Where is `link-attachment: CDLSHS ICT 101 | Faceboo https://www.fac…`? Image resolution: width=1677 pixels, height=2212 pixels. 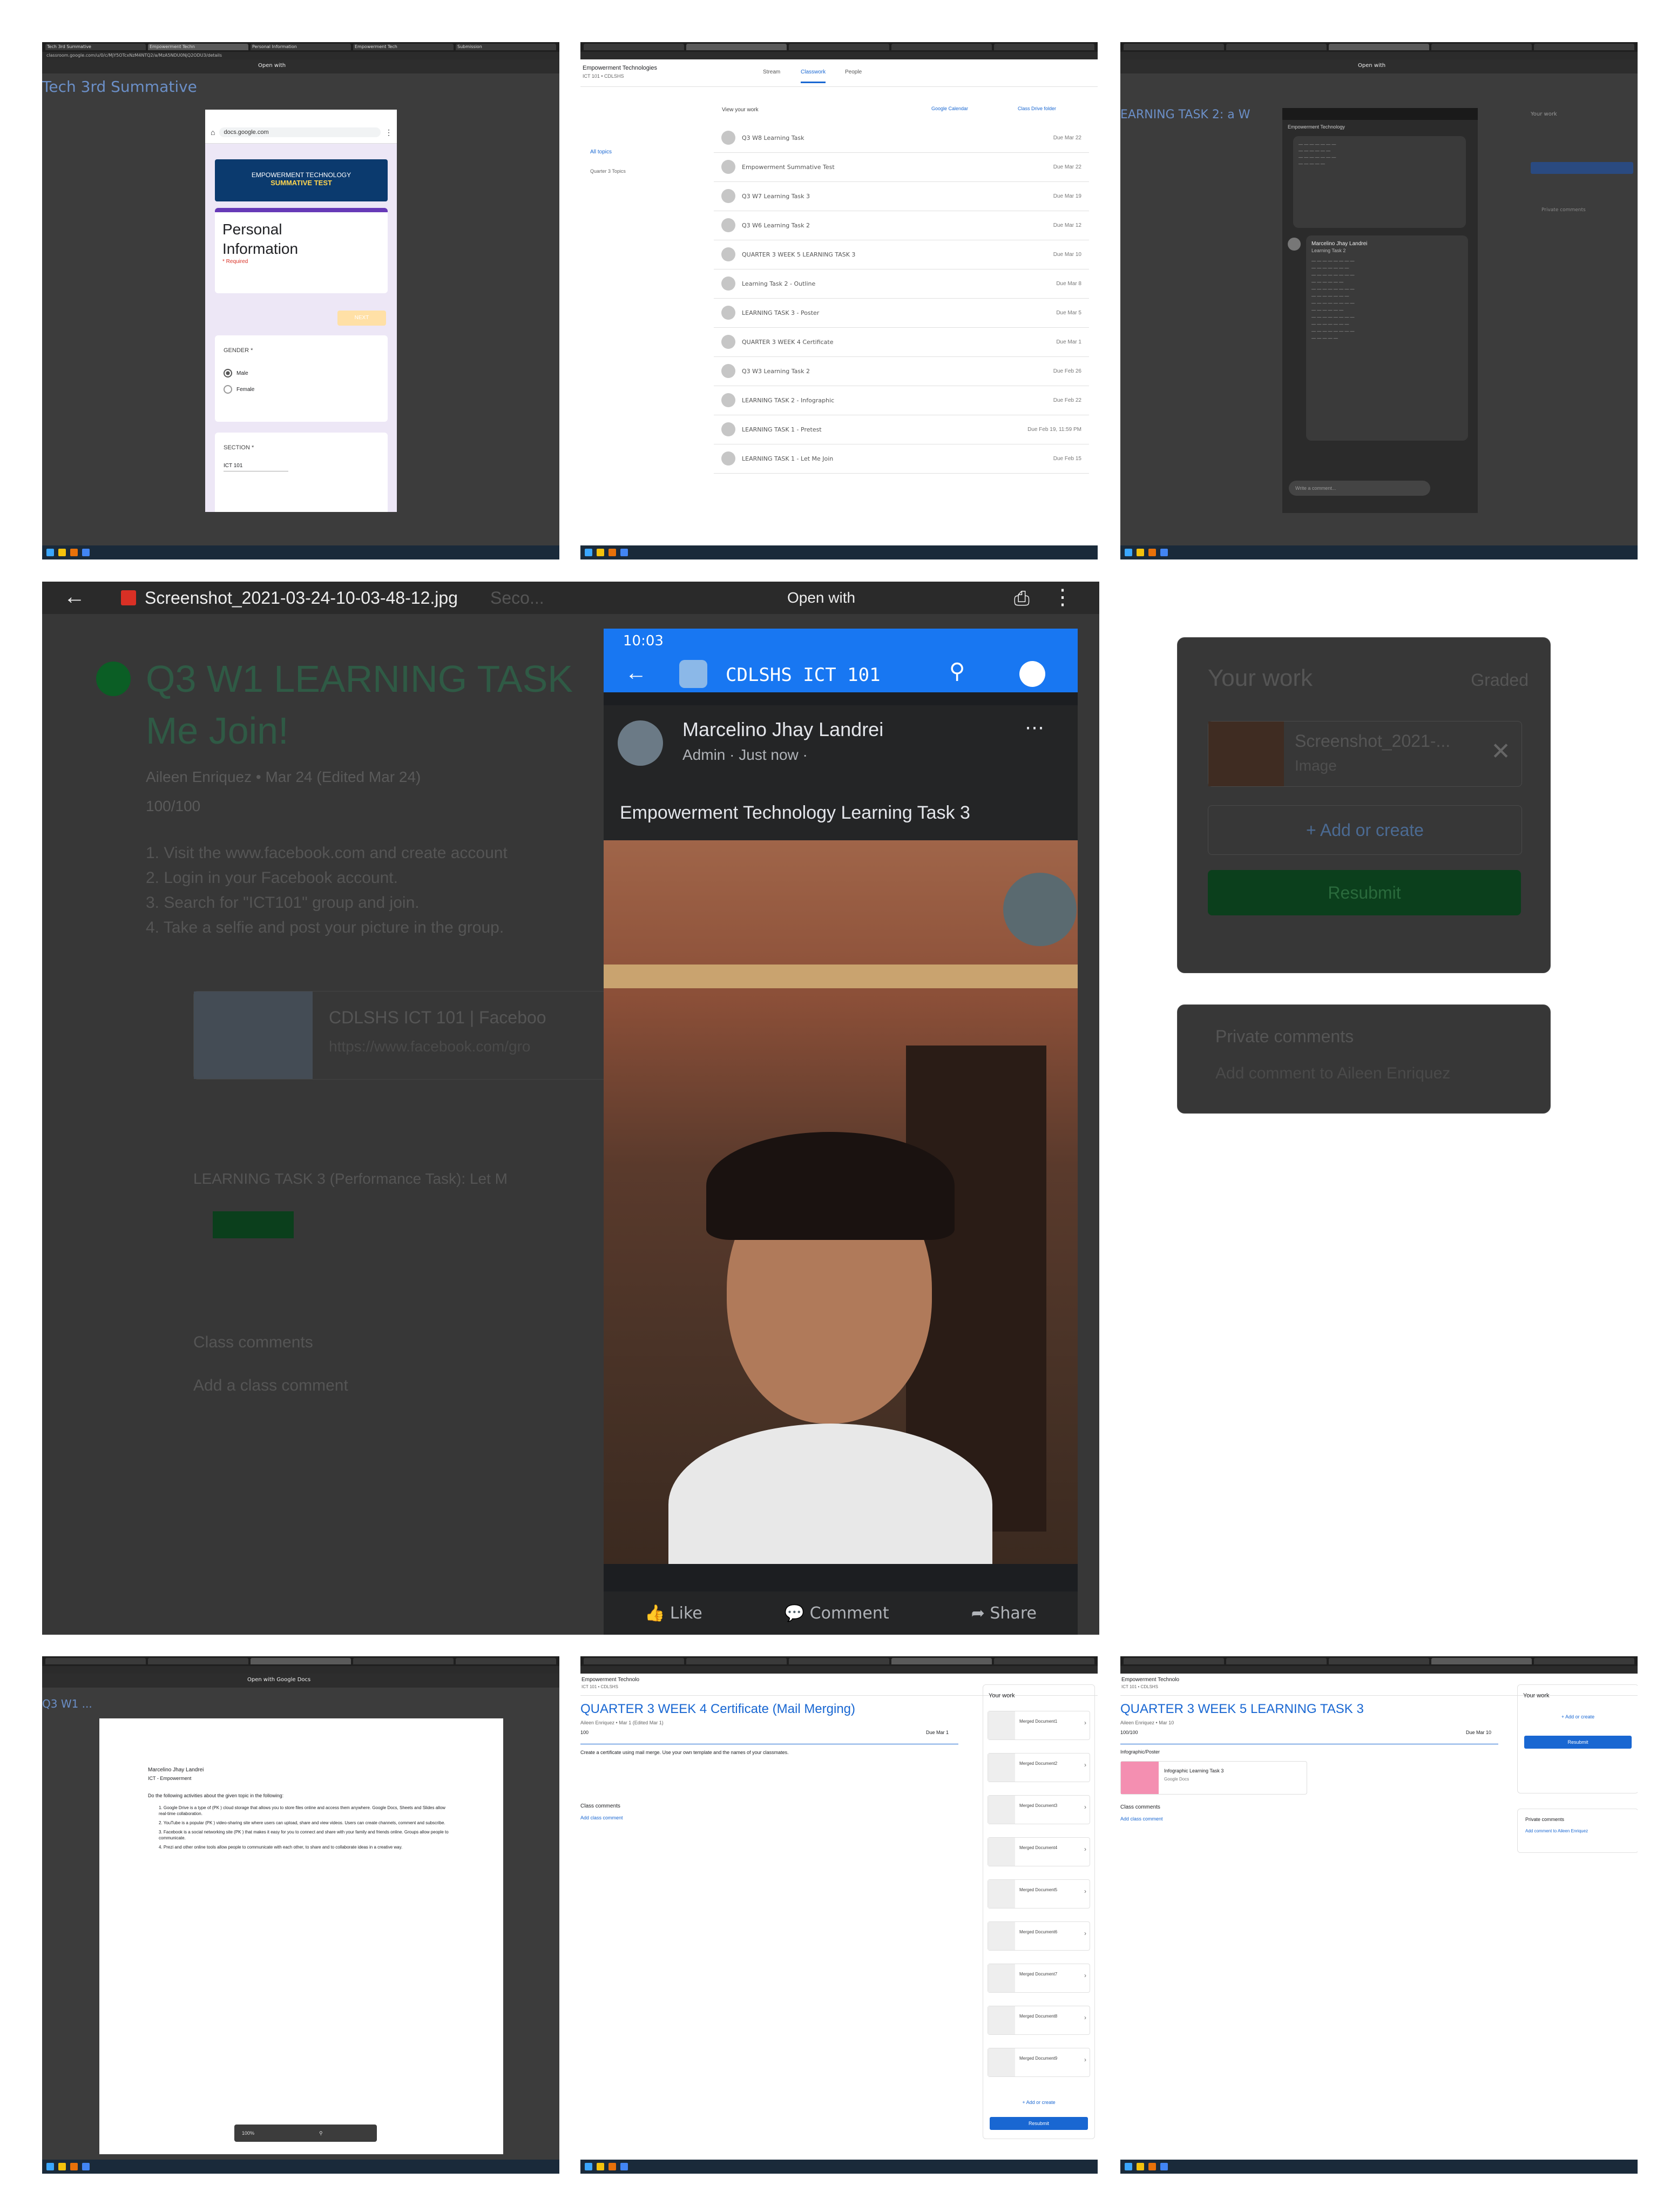 link-attachment: CDLSHS ICT 101 | Faceboo https://www.fac… is located at coordinates (404, 1035).